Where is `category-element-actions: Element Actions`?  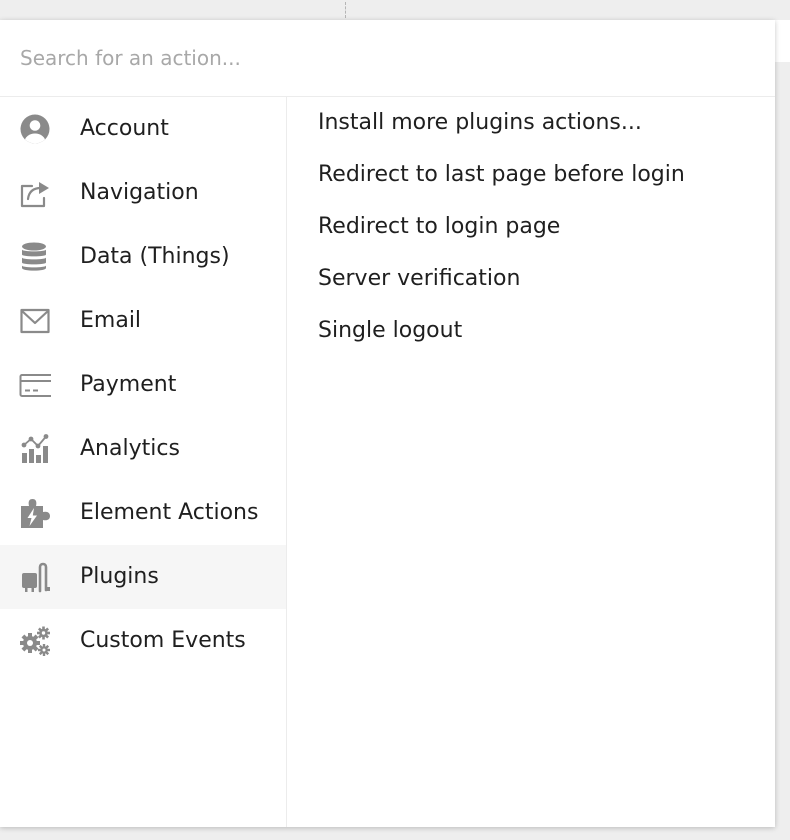 category-element-actions: Element Actions is located at coordinates (143, 513).